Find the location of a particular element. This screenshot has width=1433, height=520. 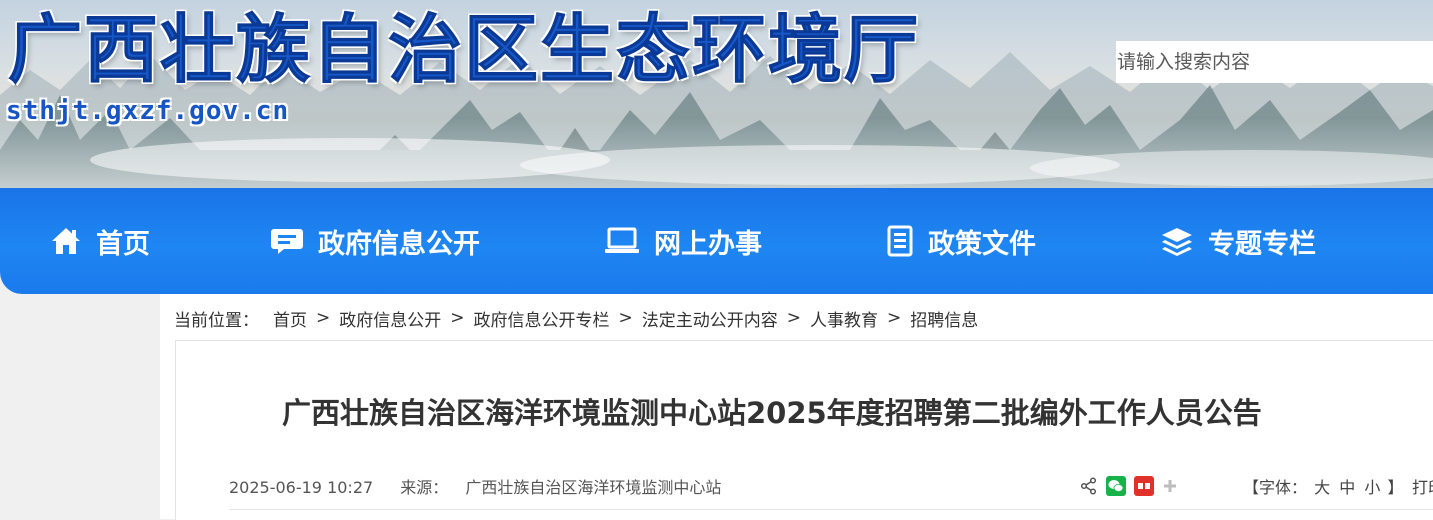

nav-item-label: 专题专栏 is located at coordinates (1262, 244).